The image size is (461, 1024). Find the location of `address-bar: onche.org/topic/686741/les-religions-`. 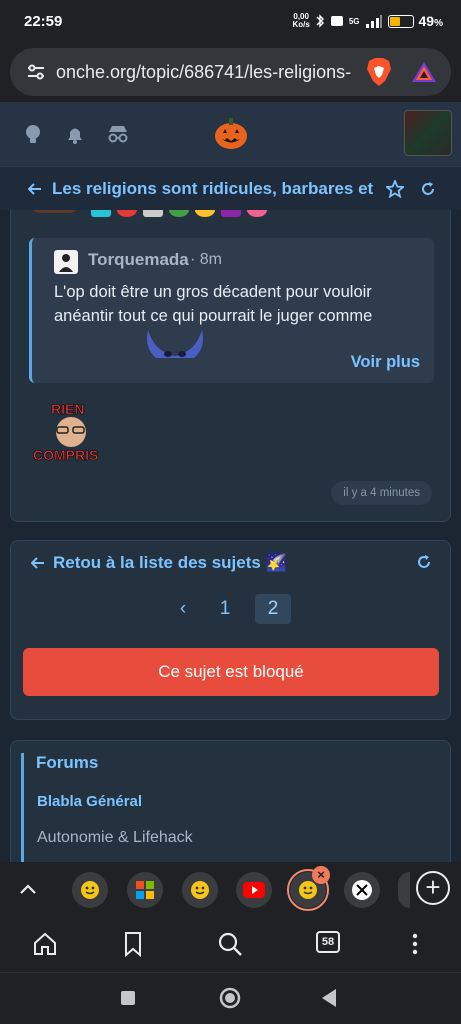

address-bar: onche.org/topic/686741/les-religions- is located at coordinates (230, 72).